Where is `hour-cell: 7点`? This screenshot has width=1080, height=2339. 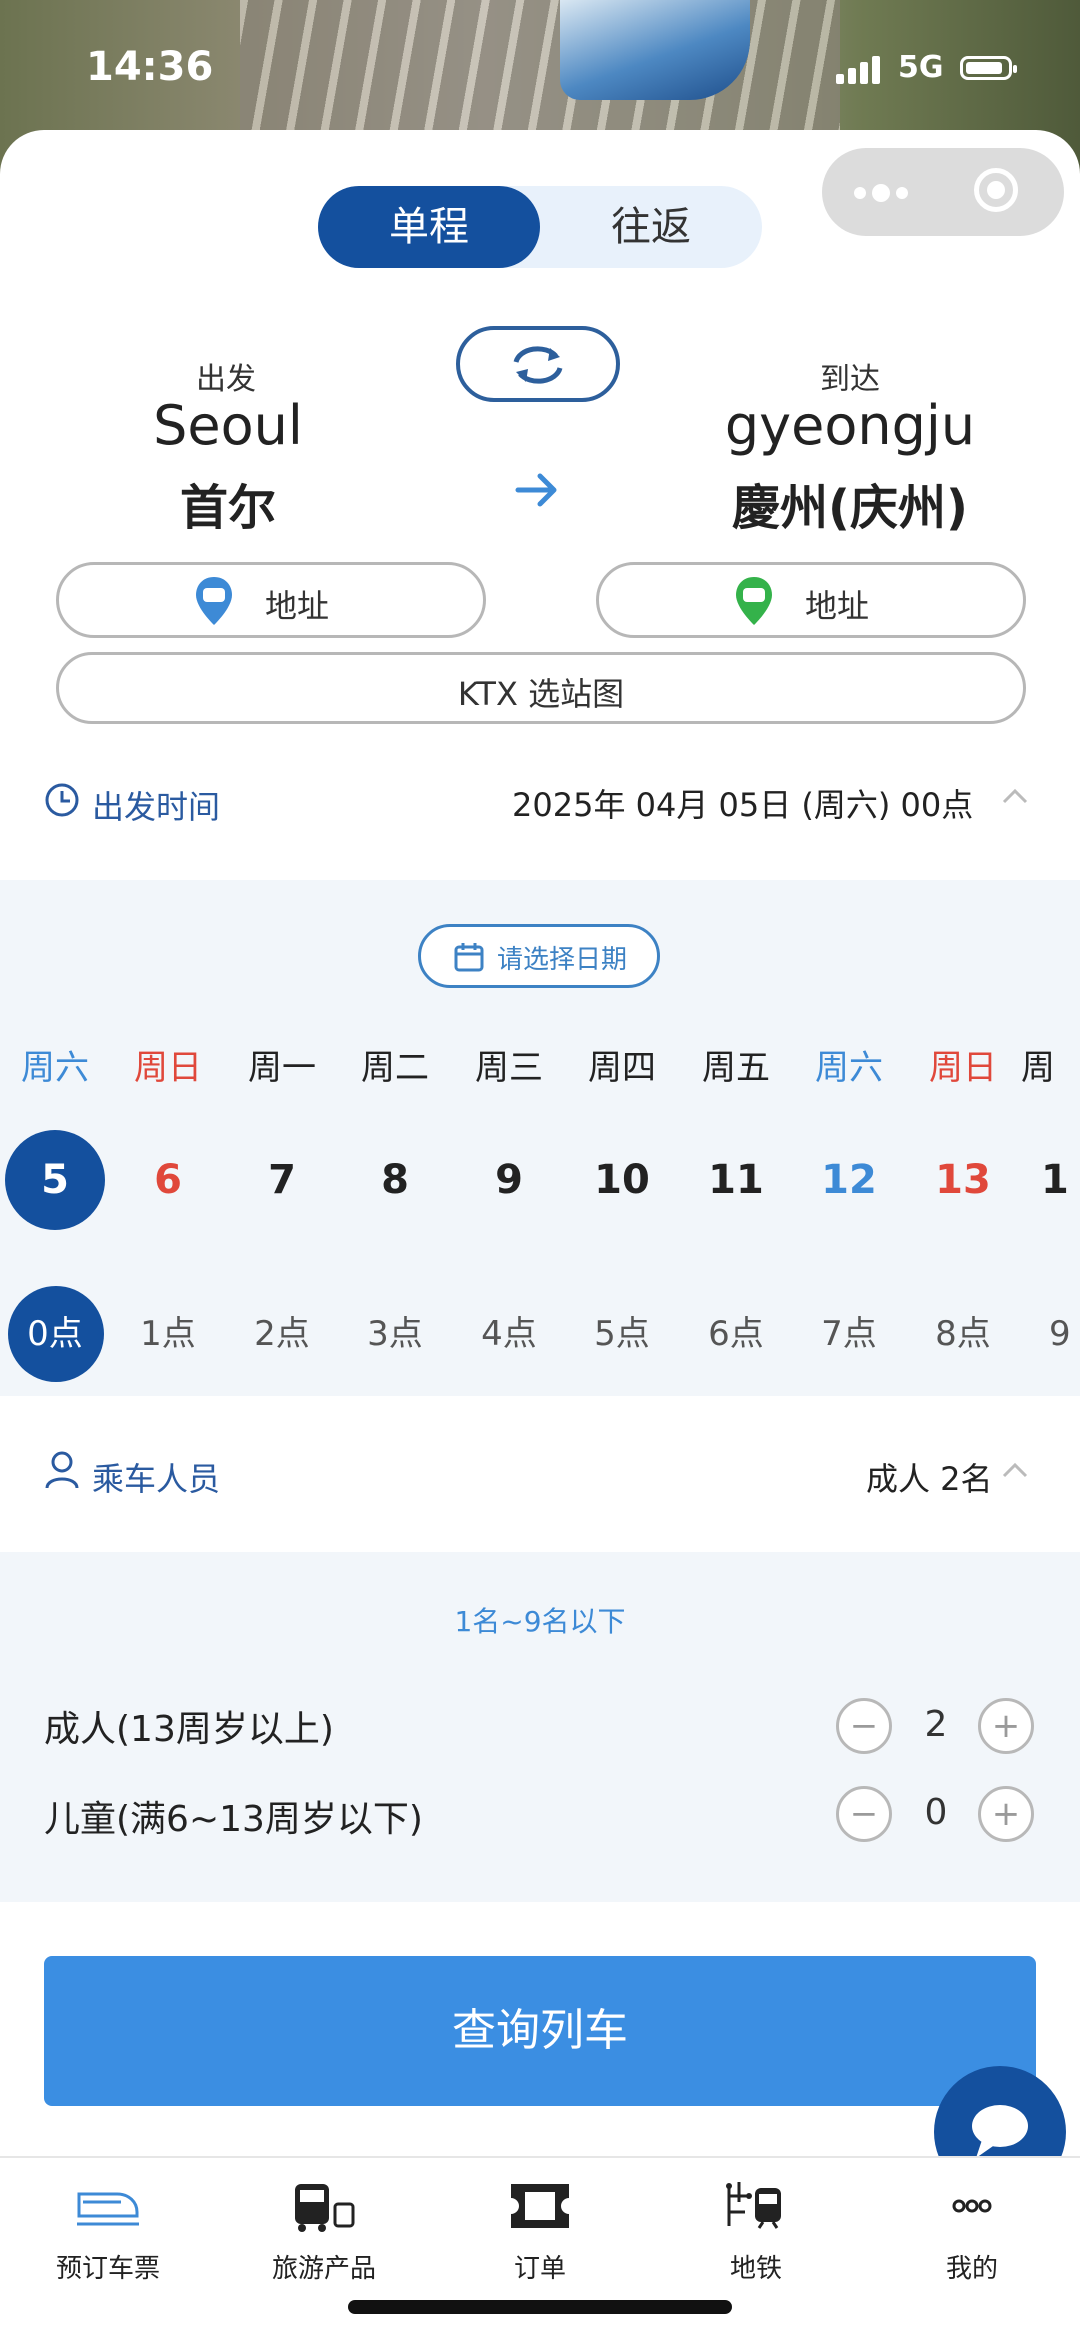 hour-cell: 7点 is located at coordinates (849, 1334).